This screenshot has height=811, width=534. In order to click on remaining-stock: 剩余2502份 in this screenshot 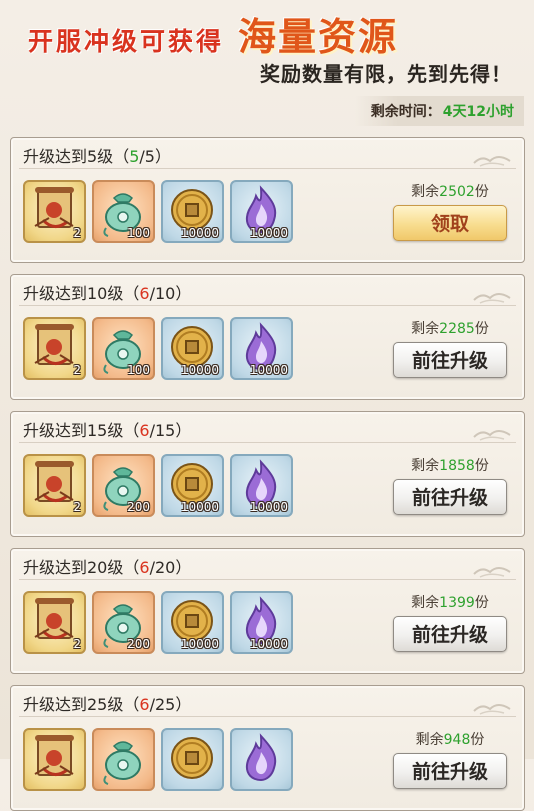, I will do `click(450, 191)`.